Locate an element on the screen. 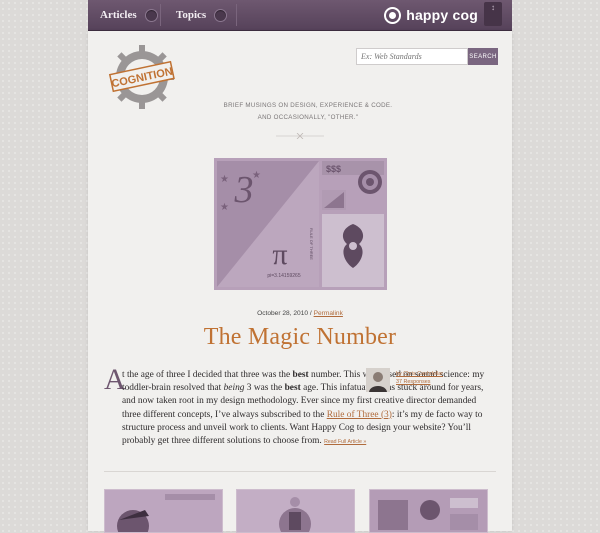 The width and height of the screenshot is (600, 533). post-dateline: October 28, 2010 / Permalink is located at coordinates (300, 313).